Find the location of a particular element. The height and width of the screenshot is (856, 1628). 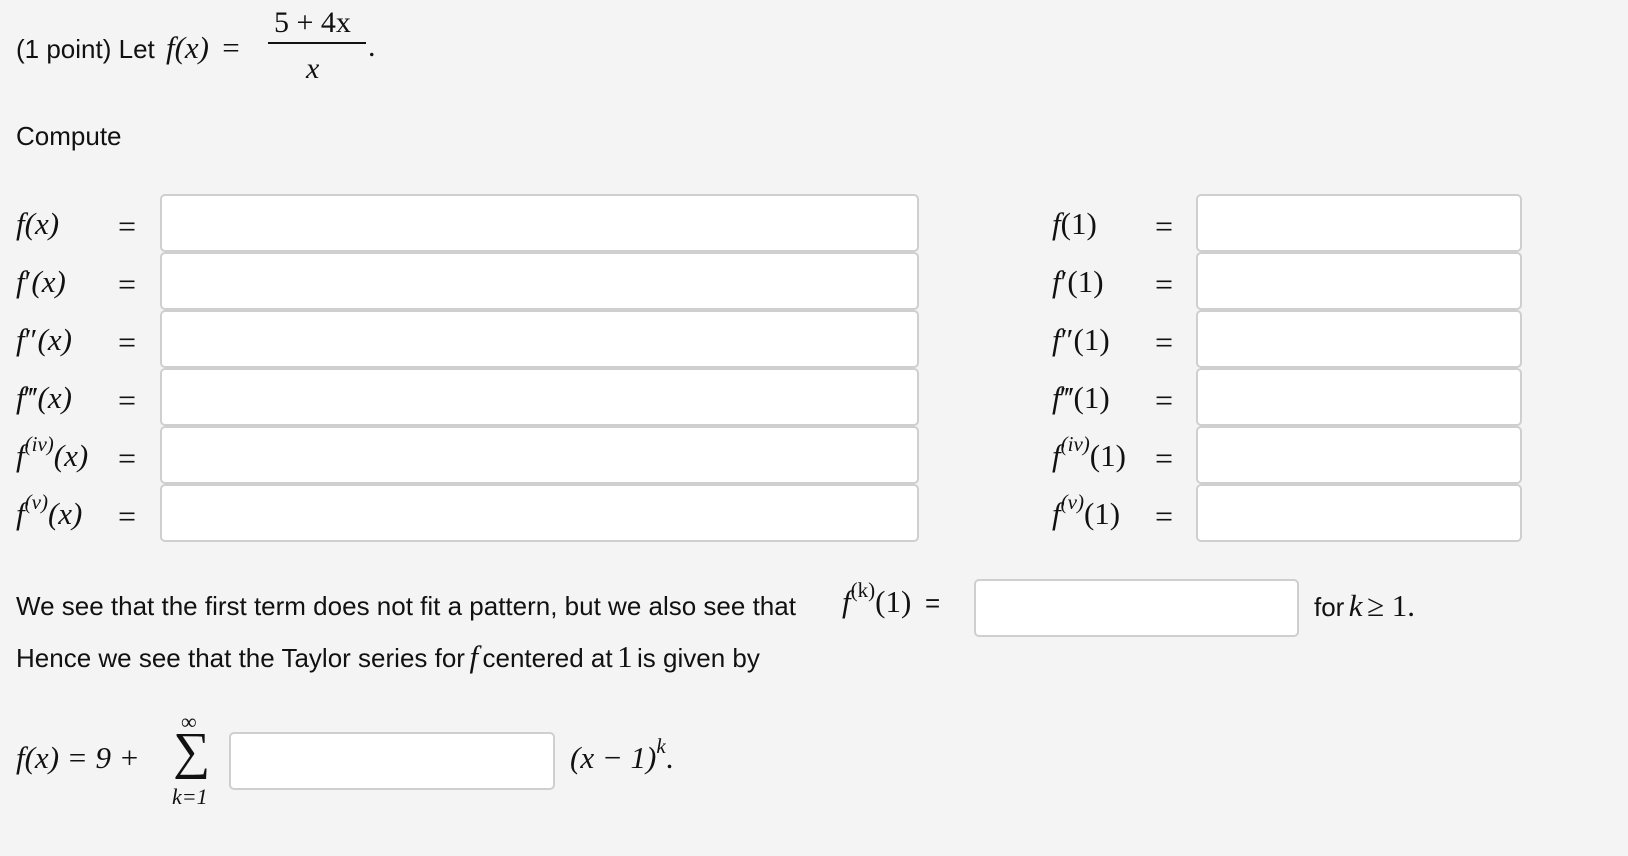

series-lhs: f(x) = 9 + is located at coordinates (78, 758).